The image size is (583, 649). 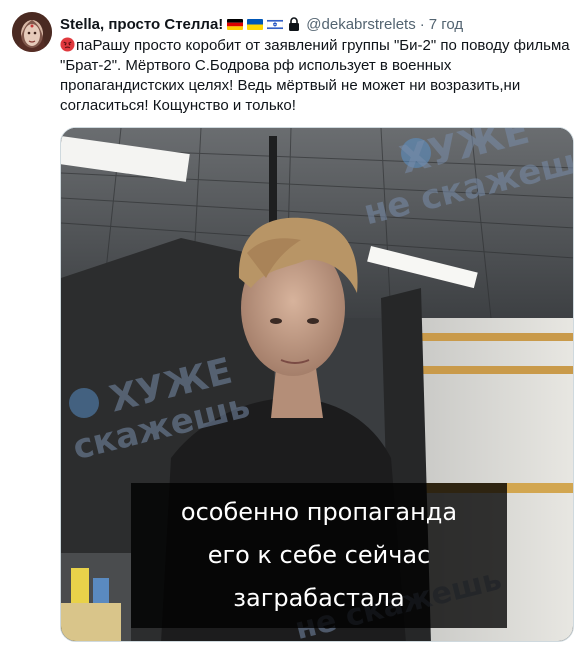 I want to click on avatar-image, so click(x=32, y=32).